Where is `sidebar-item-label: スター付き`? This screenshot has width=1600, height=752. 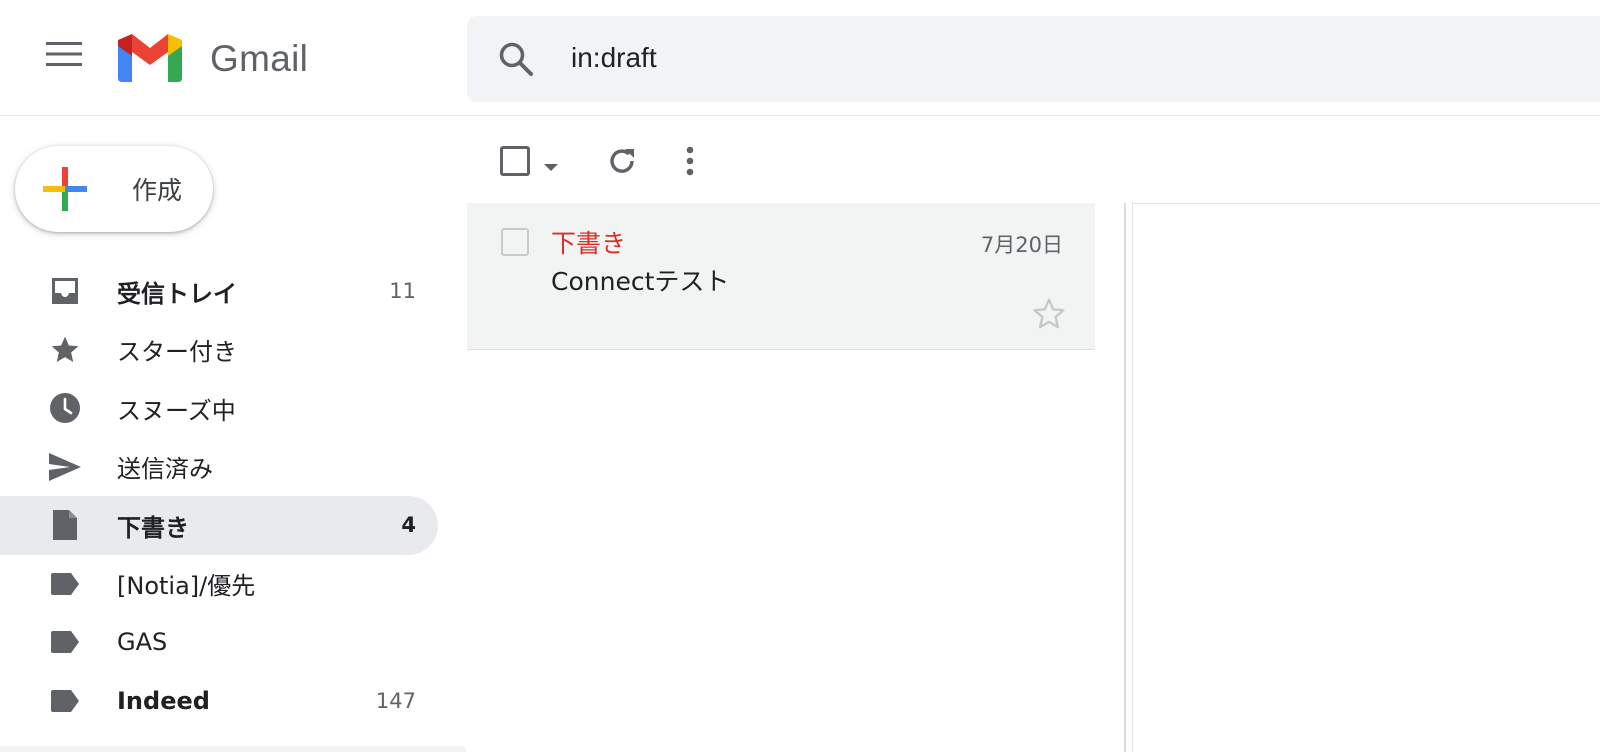 sidebar-item-label: スター付き is located at coordinates (177, 352).